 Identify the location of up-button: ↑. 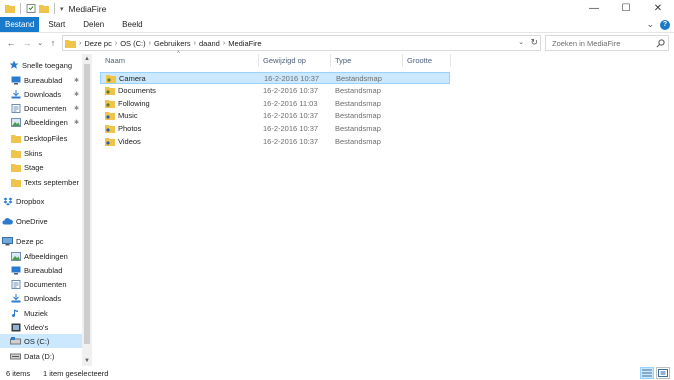
(53, 43).